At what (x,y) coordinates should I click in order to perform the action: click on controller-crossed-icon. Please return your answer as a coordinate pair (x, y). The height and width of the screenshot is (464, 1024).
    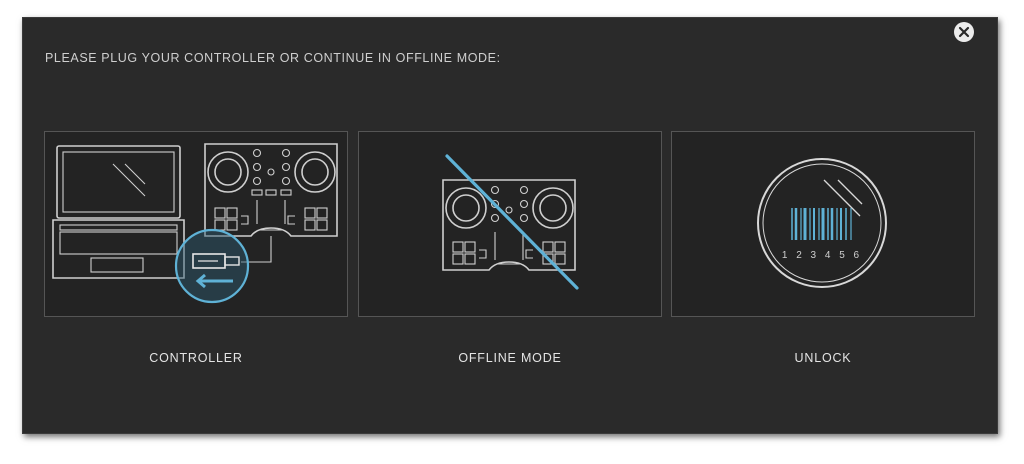
    Looking at the image, I should click on (510, 222).